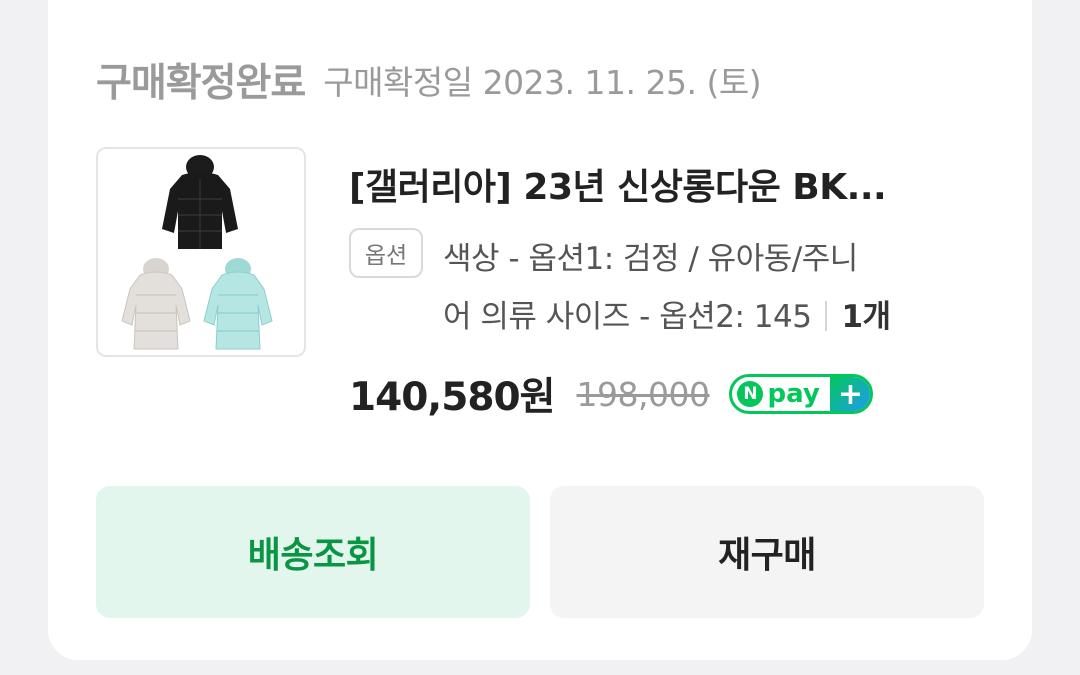 The image size is (1080, 675). What do you see at coordinates (627, 317) in the screenshot?
I see `option-line-2-text: 어 의류 사이즈 - 옵션2: 145` at bounding box center [627, 317].